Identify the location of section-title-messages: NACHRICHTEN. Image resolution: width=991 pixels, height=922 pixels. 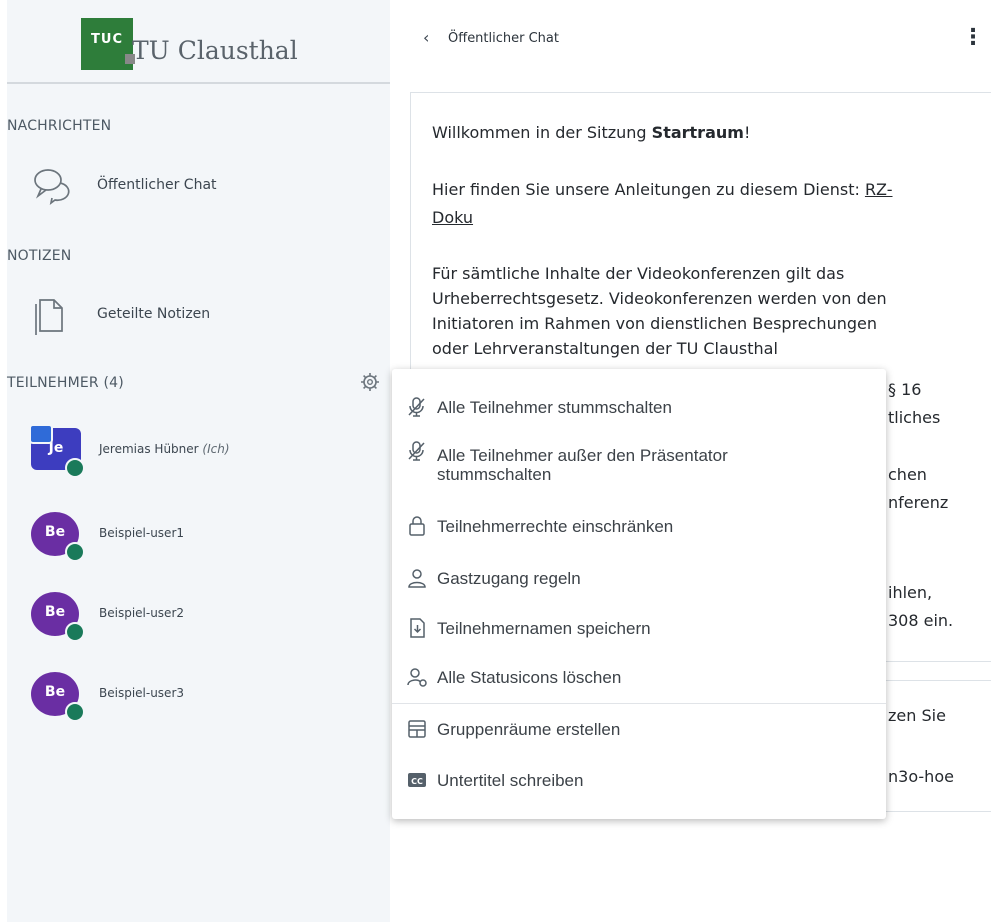
(59, 126).